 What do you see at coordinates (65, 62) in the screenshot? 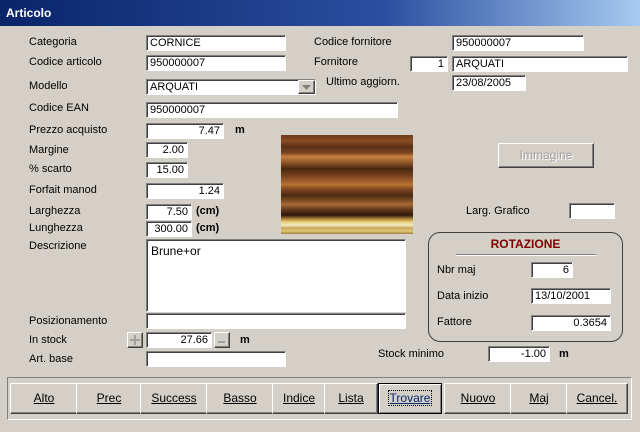
I see `label-codice-articolo: Codice articolo` at bounding box center [65, 62].